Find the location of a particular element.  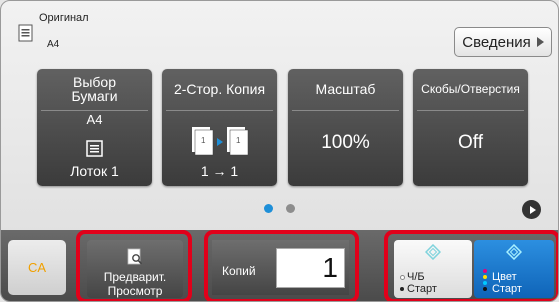

arrow-right-icon is located at coordinates (540, 42).